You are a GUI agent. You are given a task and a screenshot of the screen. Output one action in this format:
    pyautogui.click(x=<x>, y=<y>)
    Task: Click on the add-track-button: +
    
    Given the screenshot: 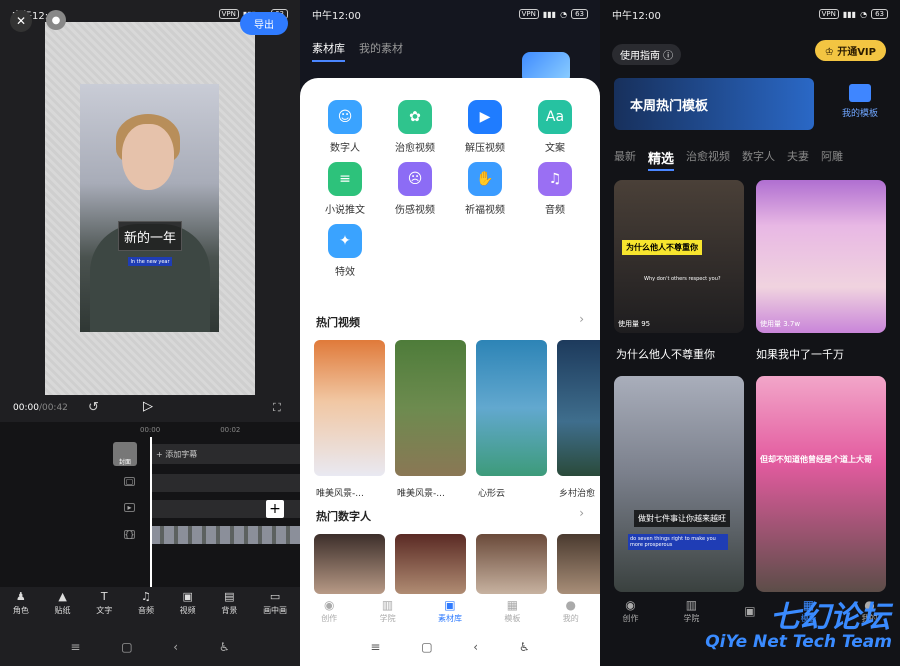 What is the action you would take?
    pyautogui.click(x=275, y=509)
    